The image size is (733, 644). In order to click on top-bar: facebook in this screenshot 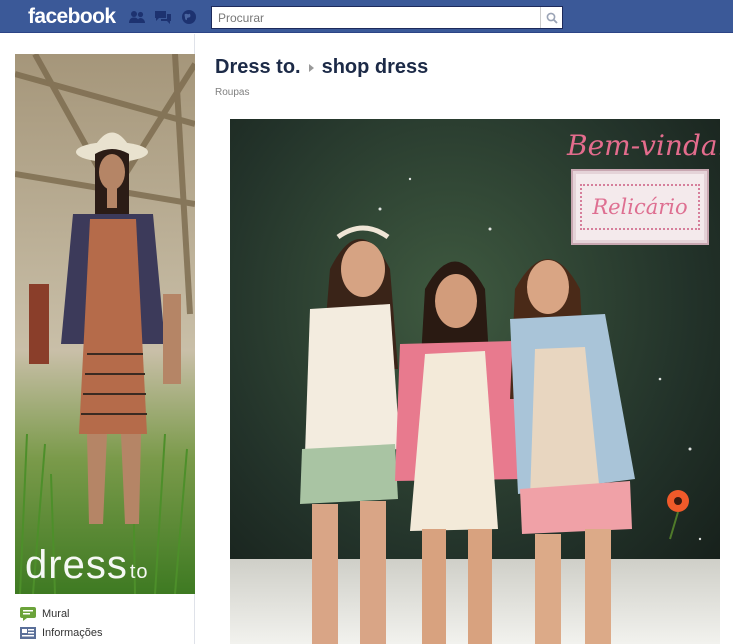, I will do `click(366, 16)`.